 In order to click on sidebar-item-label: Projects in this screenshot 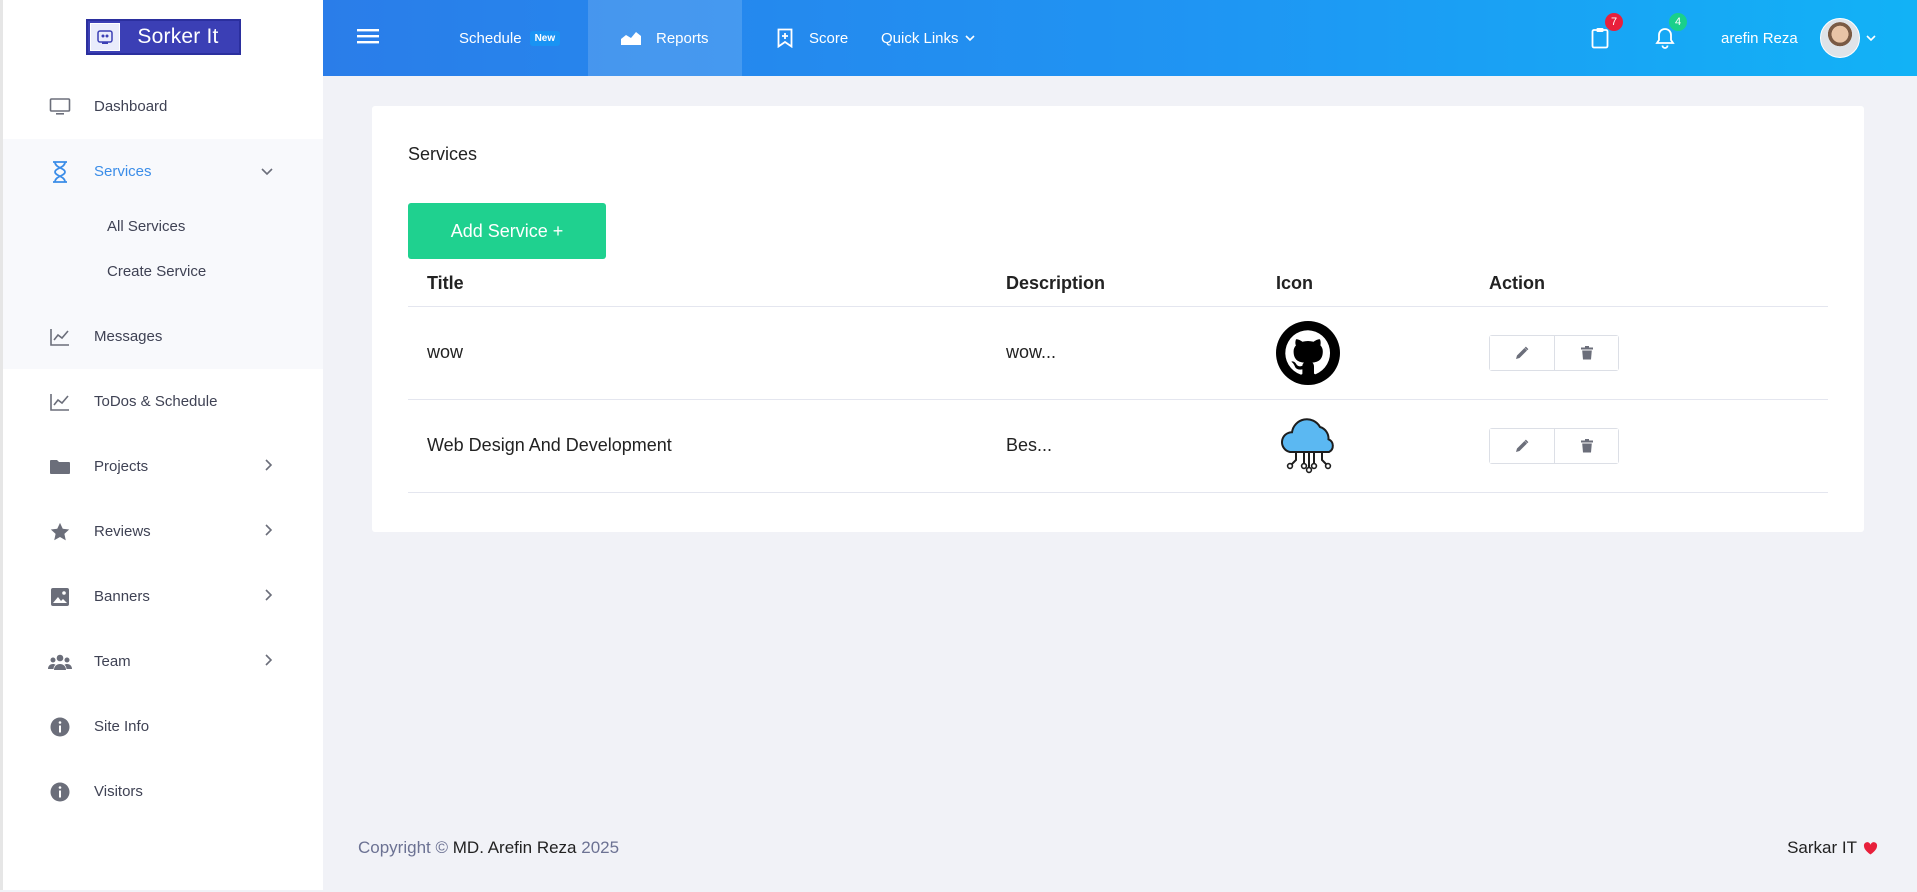, I will do `click(121, 466)`.